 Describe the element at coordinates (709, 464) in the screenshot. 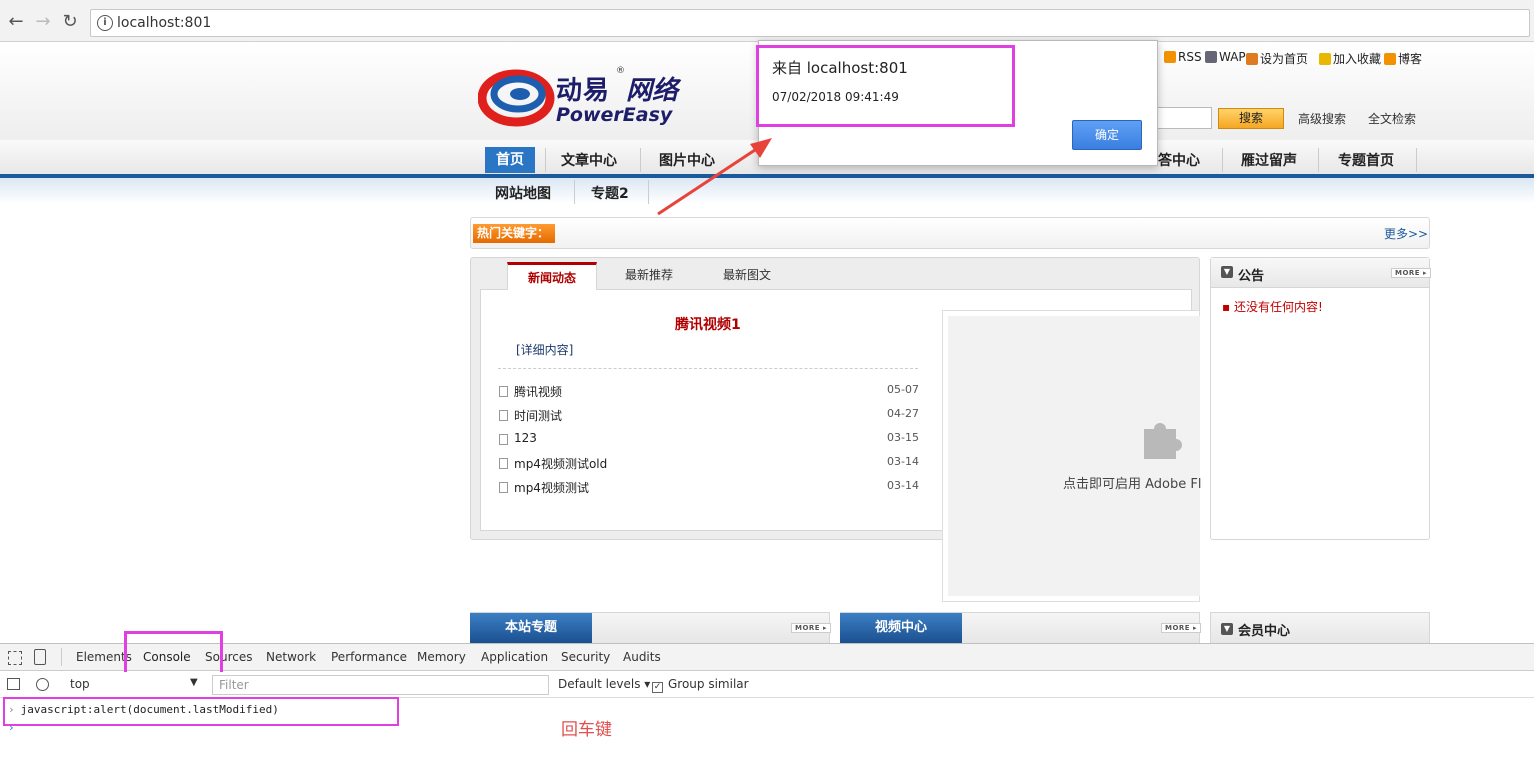

I see `list-item: mp4视频测试old 03-14` at that location.